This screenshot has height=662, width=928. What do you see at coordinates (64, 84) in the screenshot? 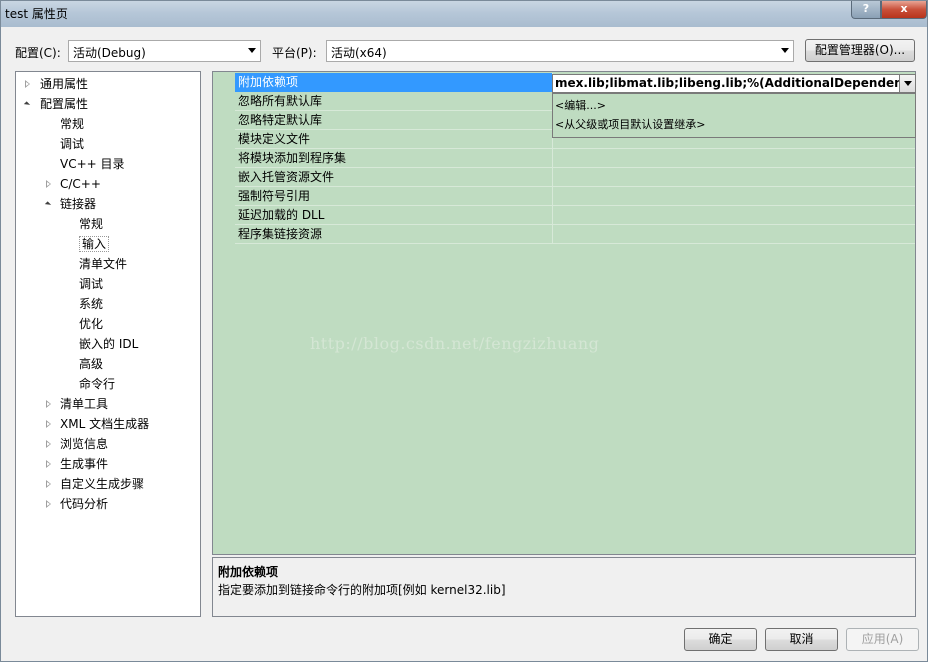
I see `tree-item-label: 通用属性` at bounding box center [64, 84].